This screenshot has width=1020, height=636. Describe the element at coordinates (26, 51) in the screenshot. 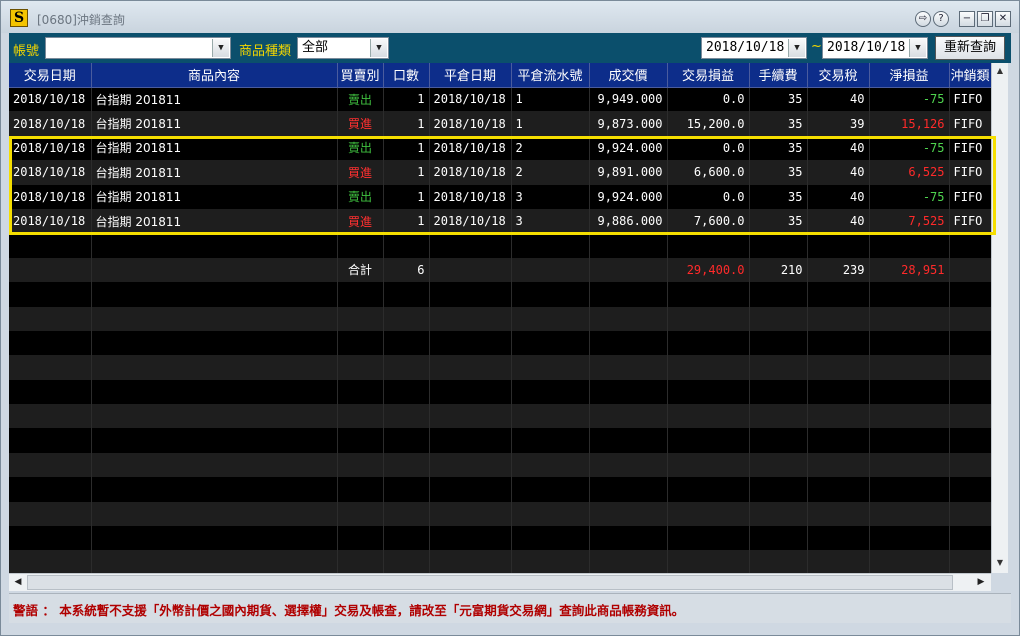

I see `account-label: 帳號` at that location.